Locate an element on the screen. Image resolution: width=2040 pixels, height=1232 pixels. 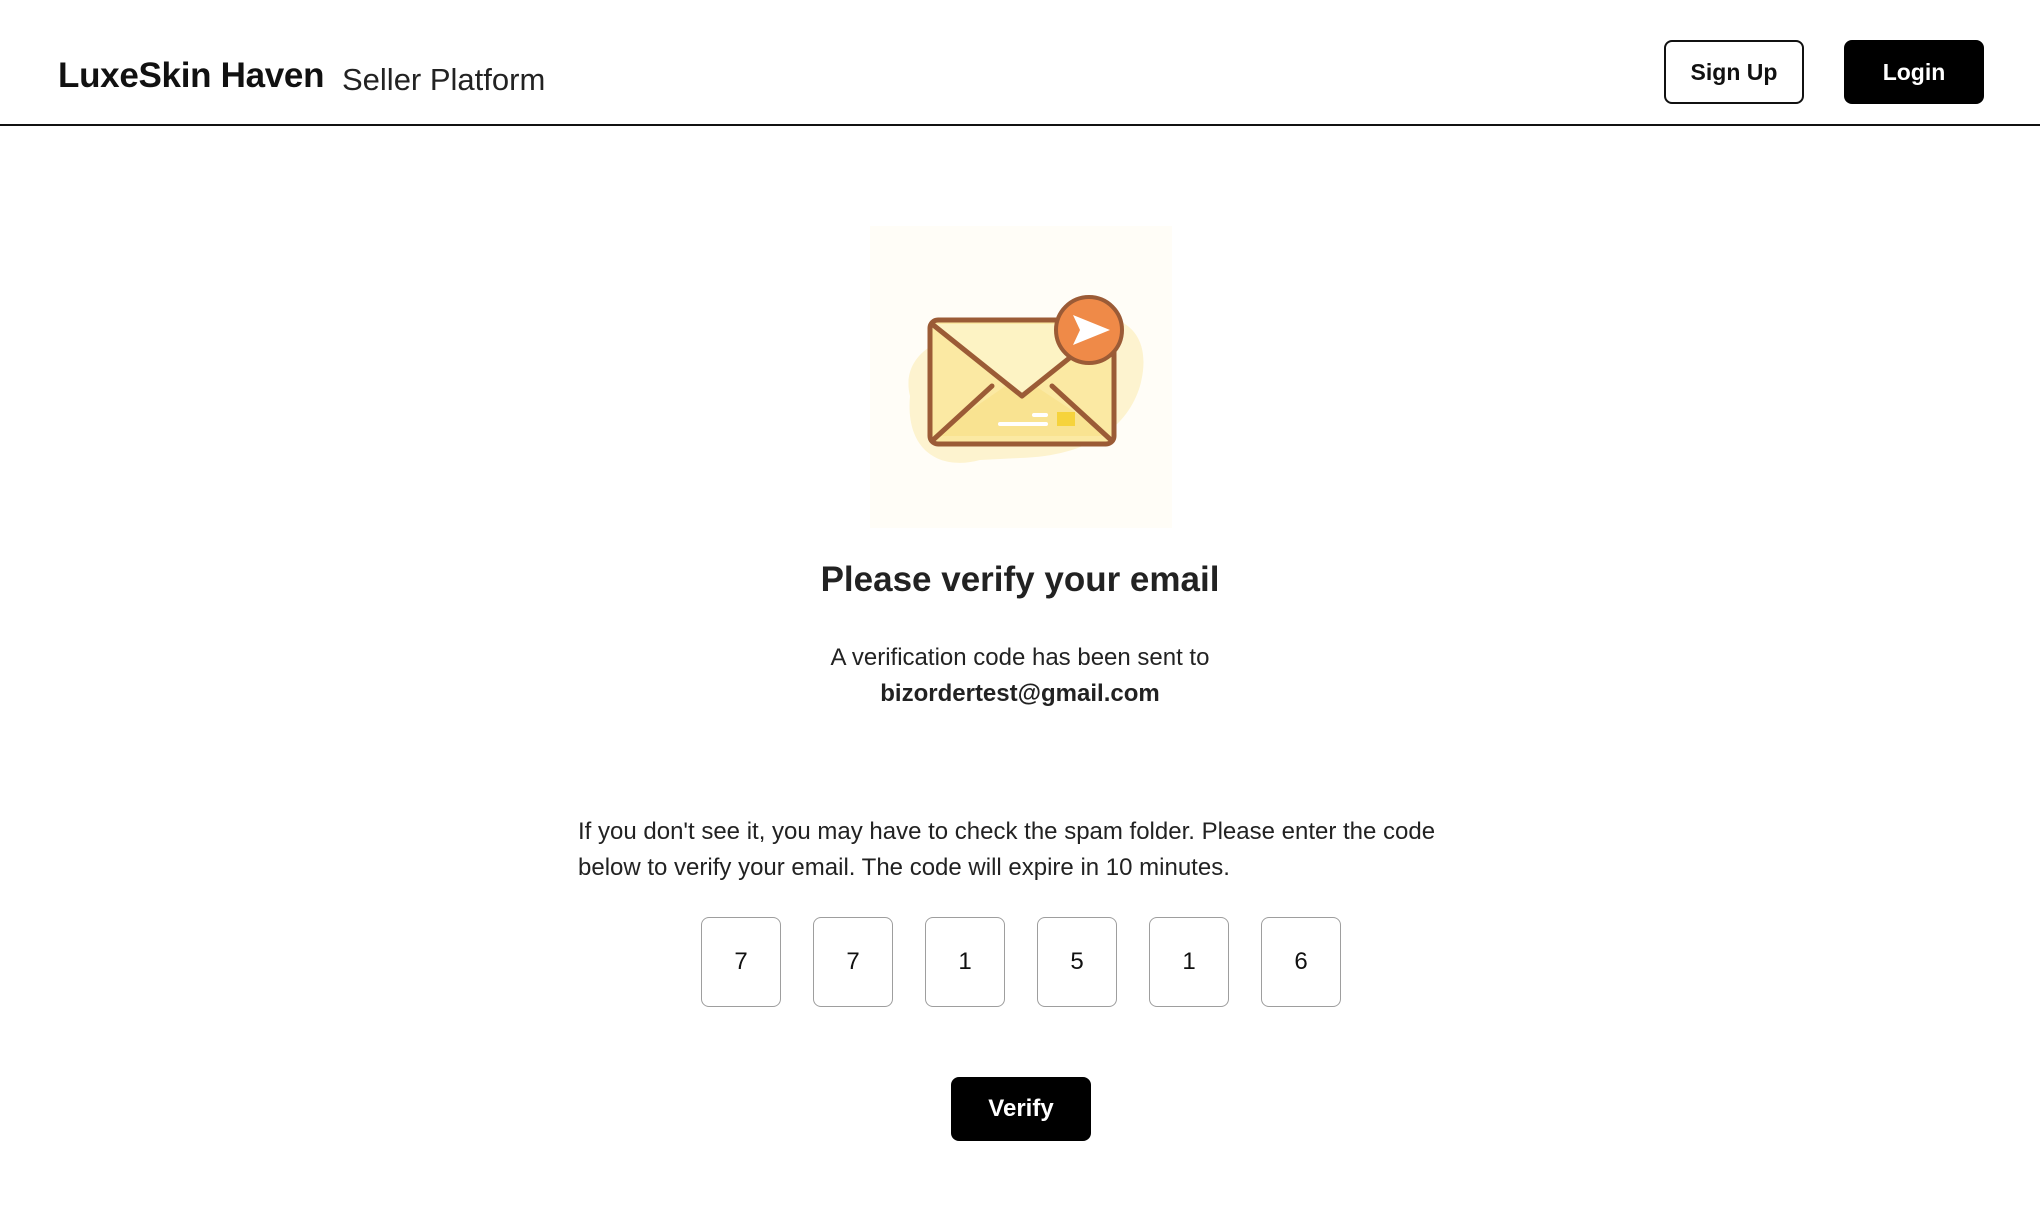
code-digit-1: 7 is located at coordinates (741, 962).